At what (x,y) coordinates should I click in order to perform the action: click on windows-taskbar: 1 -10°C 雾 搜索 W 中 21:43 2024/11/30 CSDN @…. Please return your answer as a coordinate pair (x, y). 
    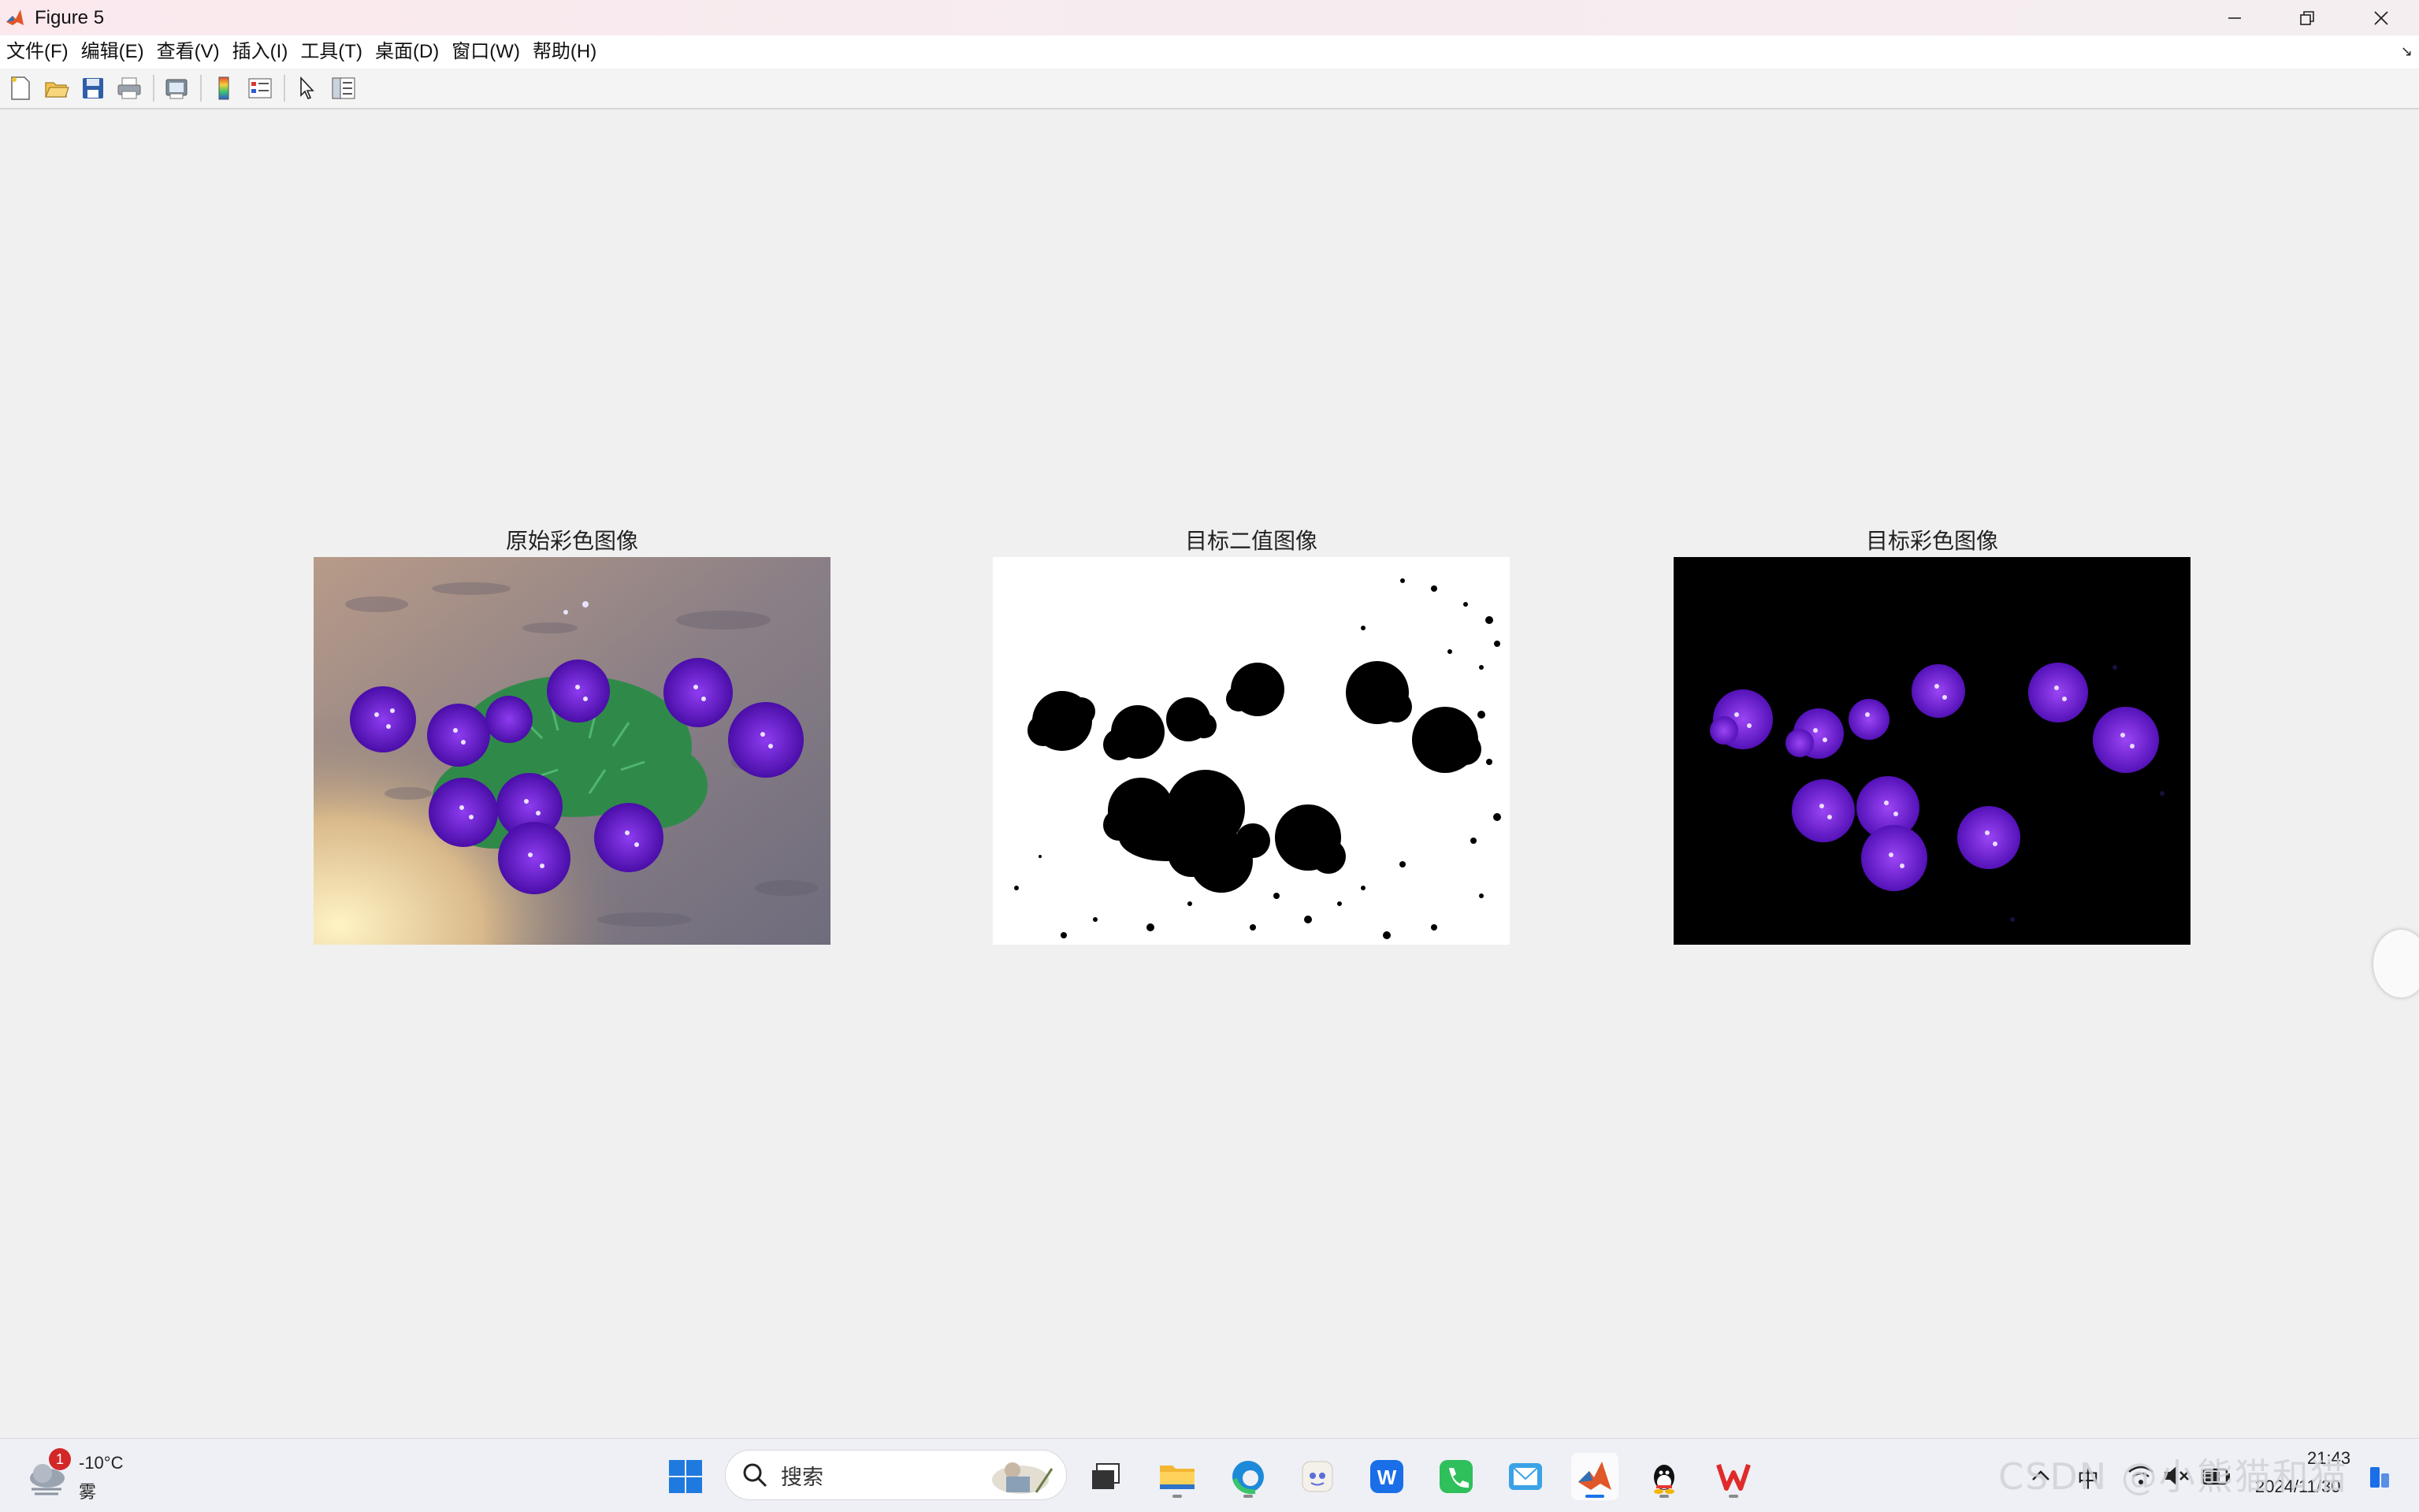
    Looking at the image, I should click on (1209, 1475).